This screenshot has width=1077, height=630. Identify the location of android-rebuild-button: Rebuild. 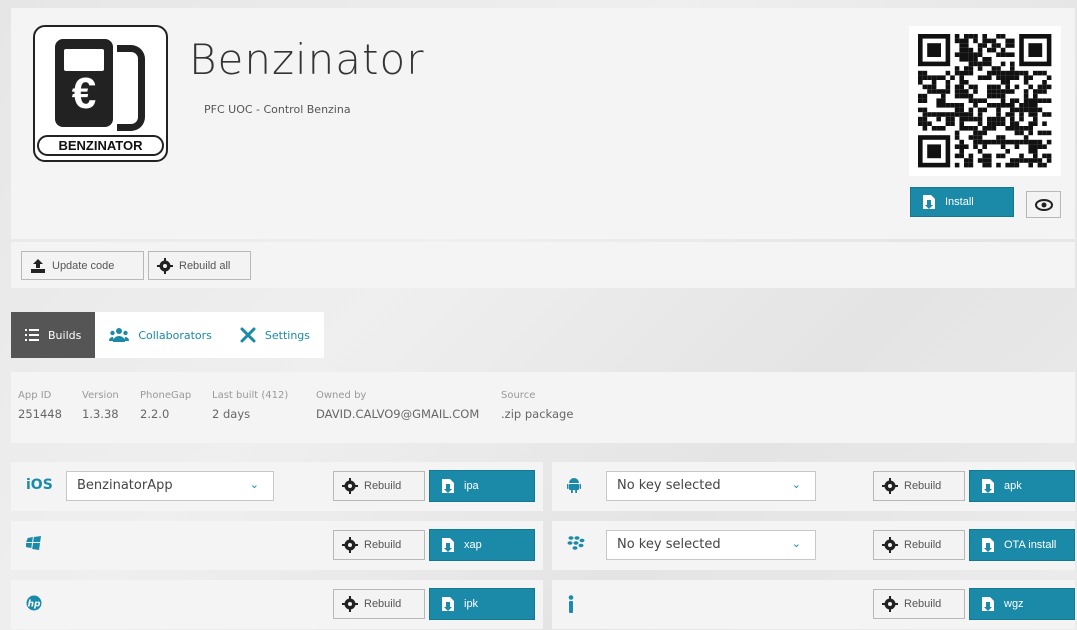
(919, 486).